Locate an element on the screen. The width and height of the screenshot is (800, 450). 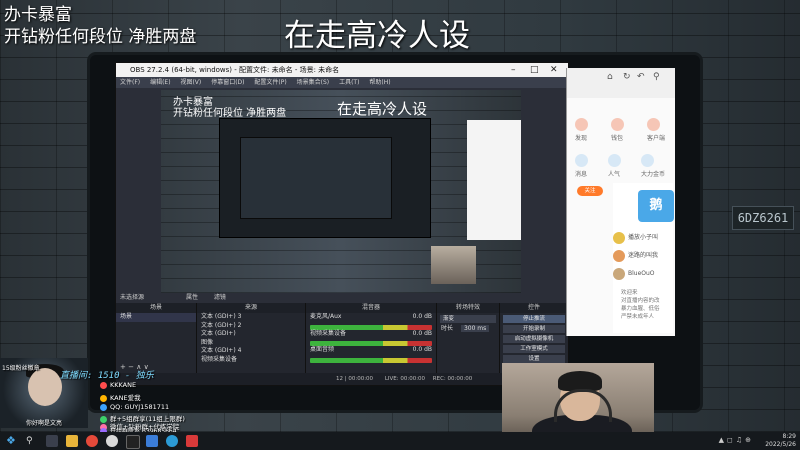
scene-item: 场景 is located at coordinates (156, 317).